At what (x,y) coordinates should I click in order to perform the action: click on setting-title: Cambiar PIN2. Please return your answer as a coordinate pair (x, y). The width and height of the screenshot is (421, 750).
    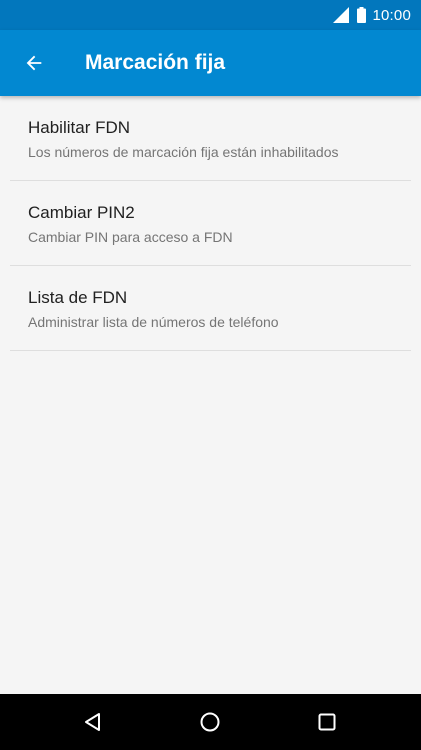
    Looking at the image, I should click on (81, 212).